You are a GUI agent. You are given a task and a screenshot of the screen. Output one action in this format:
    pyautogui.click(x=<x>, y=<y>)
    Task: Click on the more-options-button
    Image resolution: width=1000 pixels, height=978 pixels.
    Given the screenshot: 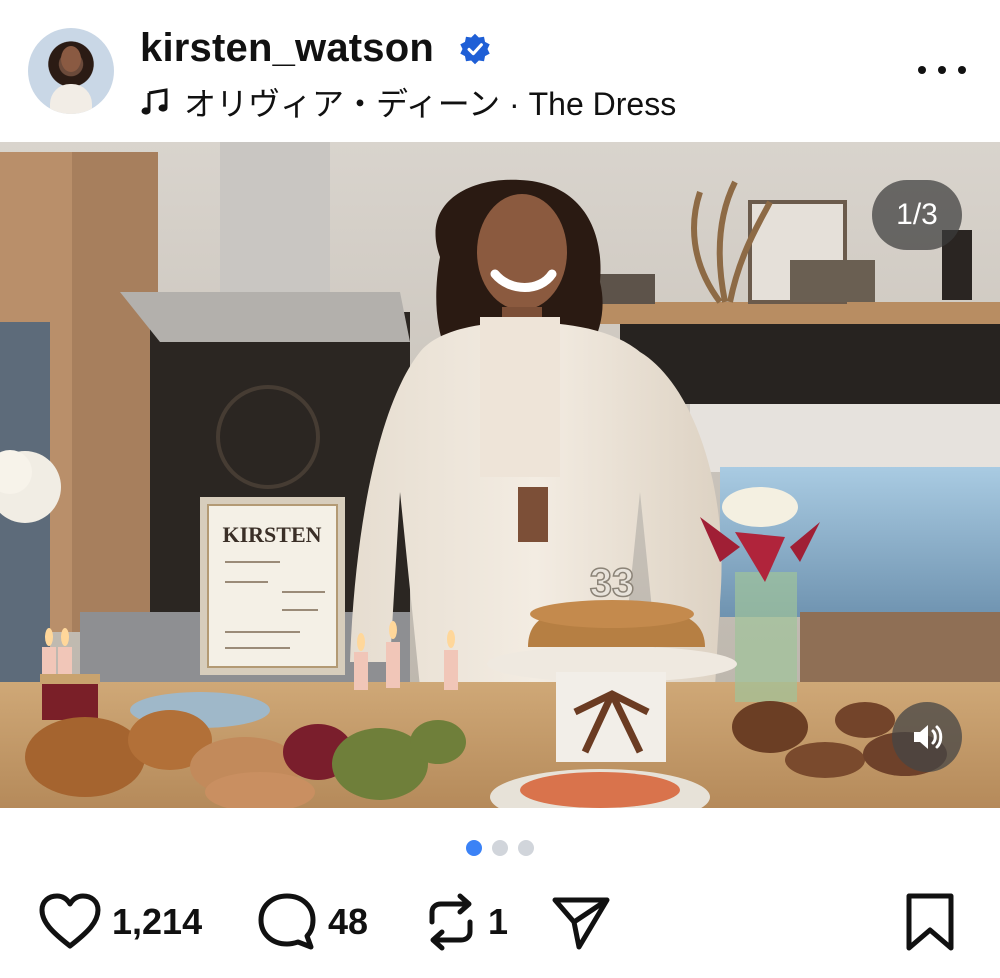 What is the action you would take?
    pyautogui.click(x=942, y=70)
    